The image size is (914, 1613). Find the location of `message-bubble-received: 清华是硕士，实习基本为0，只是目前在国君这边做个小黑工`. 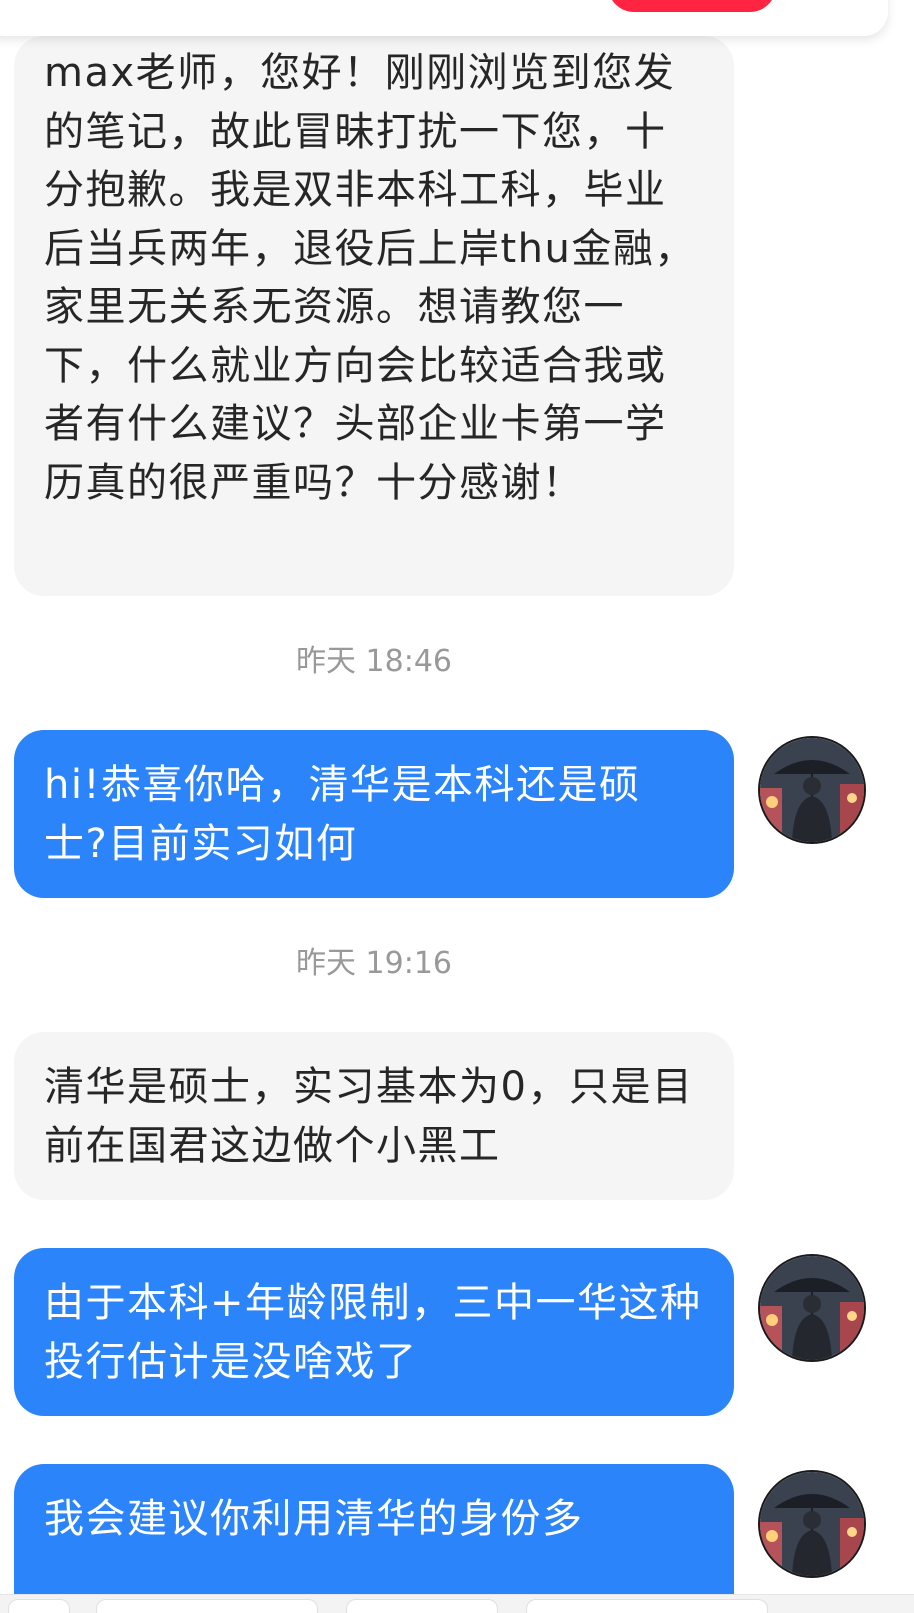

message-bubble-received: 清华是硕士，实习基本为0，只是目前在国君这边做个小黑工 is located at coordinates (374, 1116).